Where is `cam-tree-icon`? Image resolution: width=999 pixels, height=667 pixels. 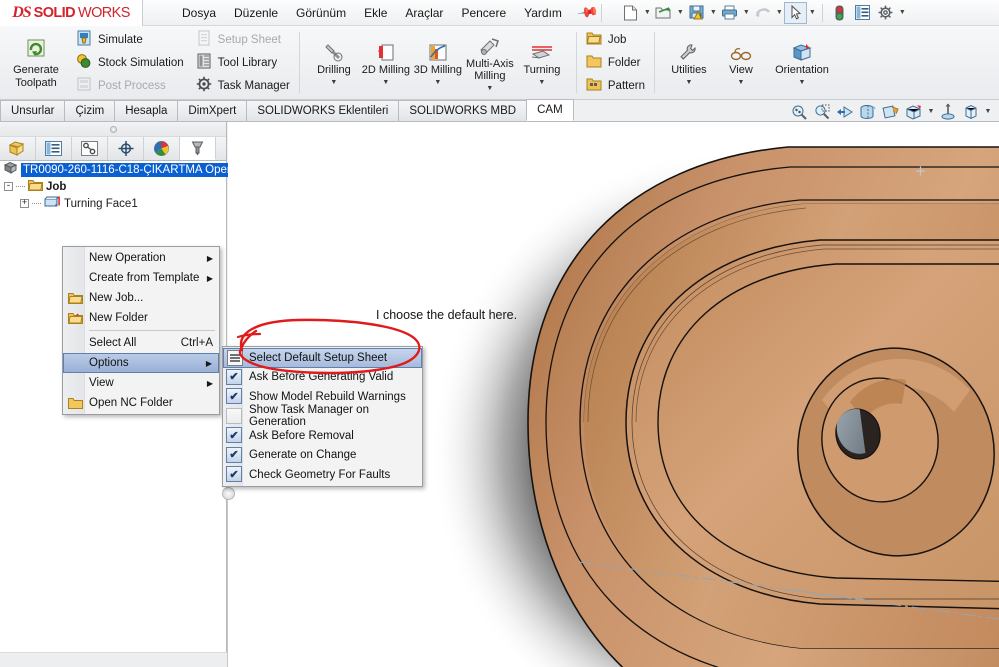
cam-tree-icon is located at coordinates (198, 148).